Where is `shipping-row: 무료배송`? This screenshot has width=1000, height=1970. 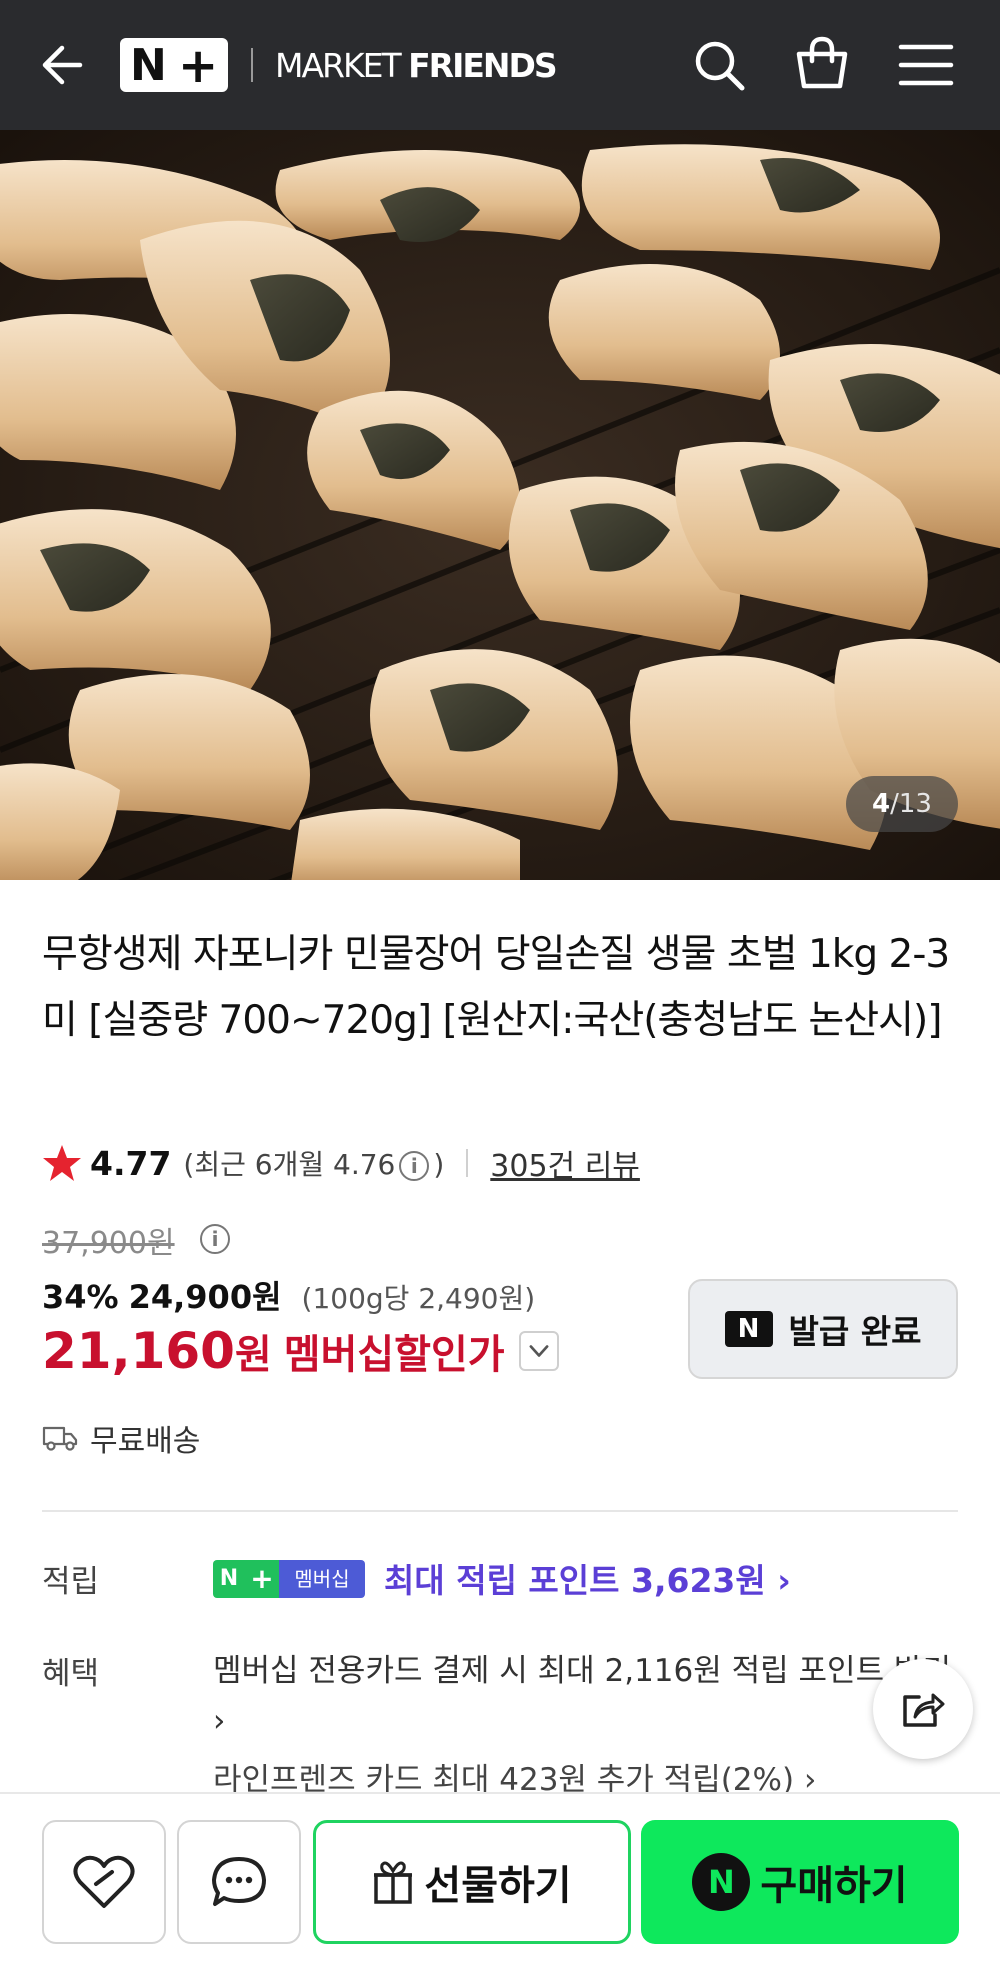 shipping-row: 무료배송 is located at coordinates (121, 1438).